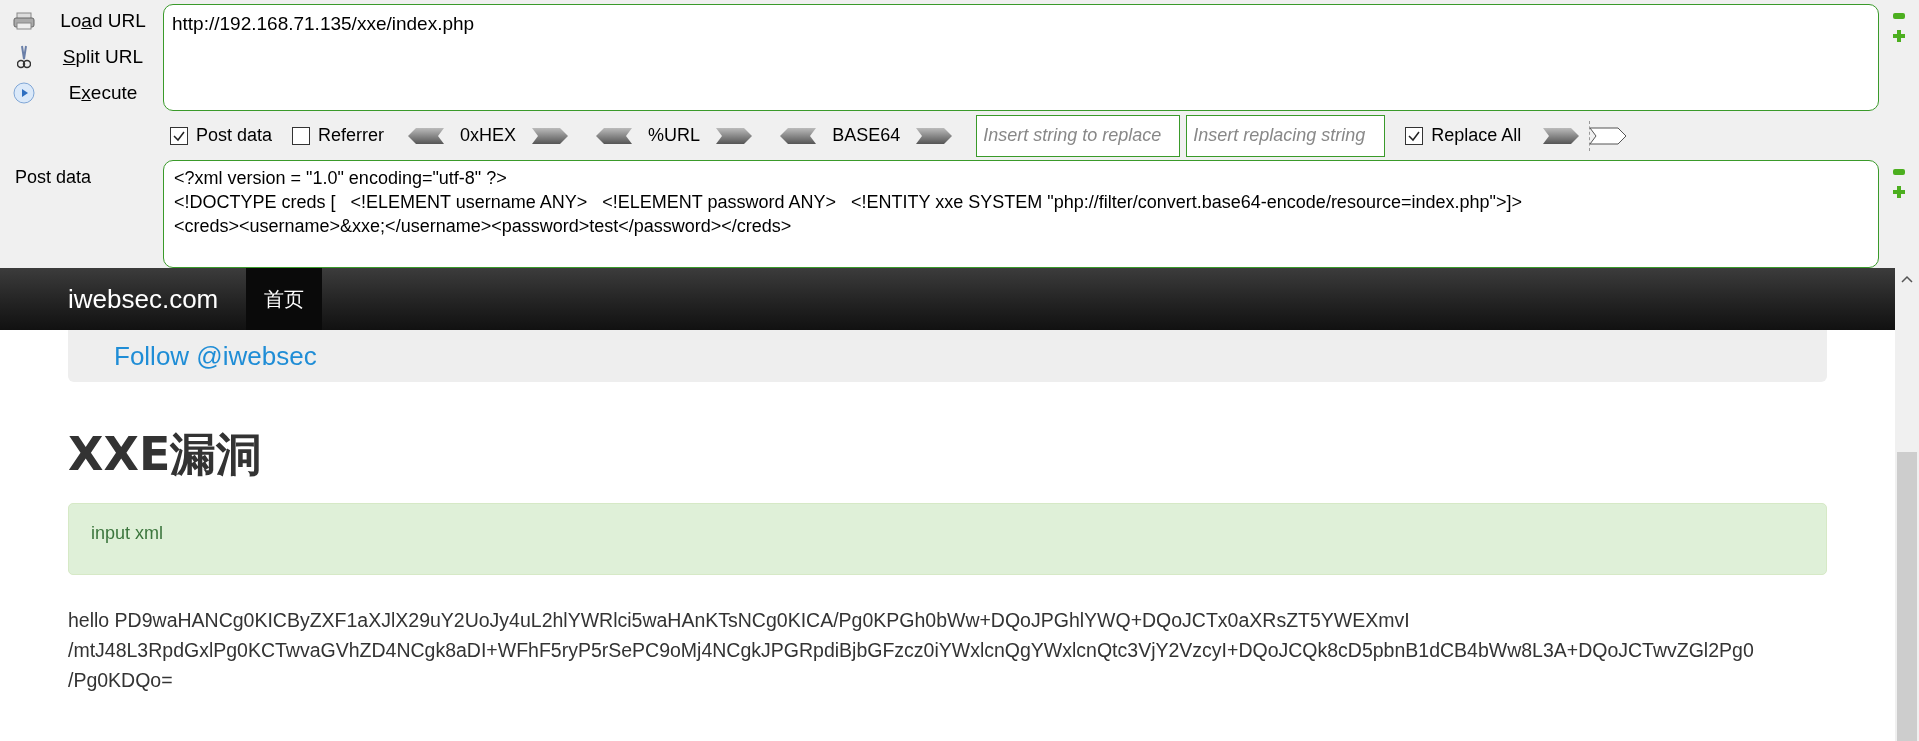  What do you see at coordinates (866, 135) in the screenshot?
I see `encoder-label: BASE64` at bounding box center [866, 135].